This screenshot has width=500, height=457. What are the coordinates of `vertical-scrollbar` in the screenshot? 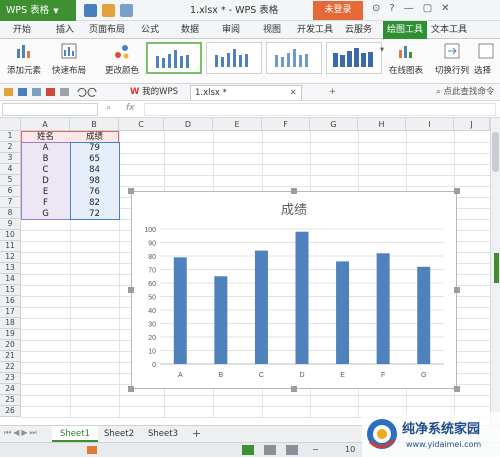 It's located at (495, 272).